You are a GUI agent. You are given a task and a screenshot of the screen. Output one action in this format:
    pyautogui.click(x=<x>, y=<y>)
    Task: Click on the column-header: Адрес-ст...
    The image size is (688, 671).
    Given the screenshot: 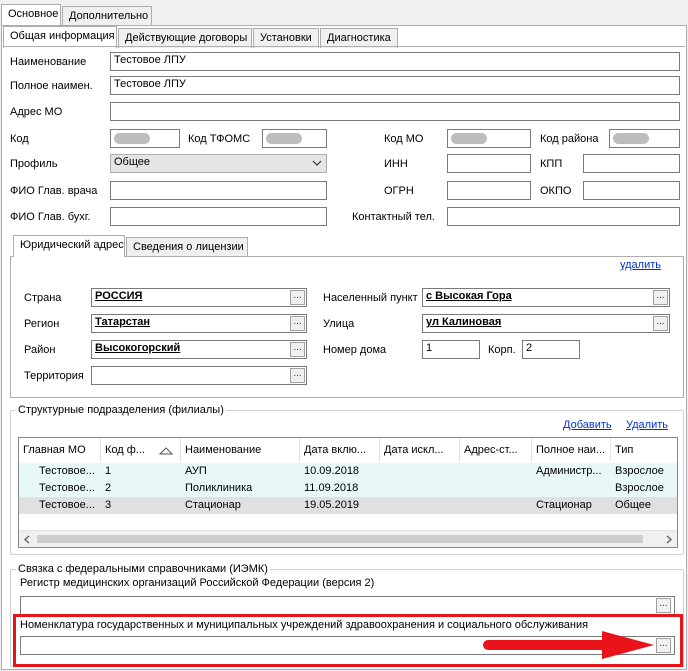 What is the action you would take?
    pyautogui.click(x=496, y=450)
    